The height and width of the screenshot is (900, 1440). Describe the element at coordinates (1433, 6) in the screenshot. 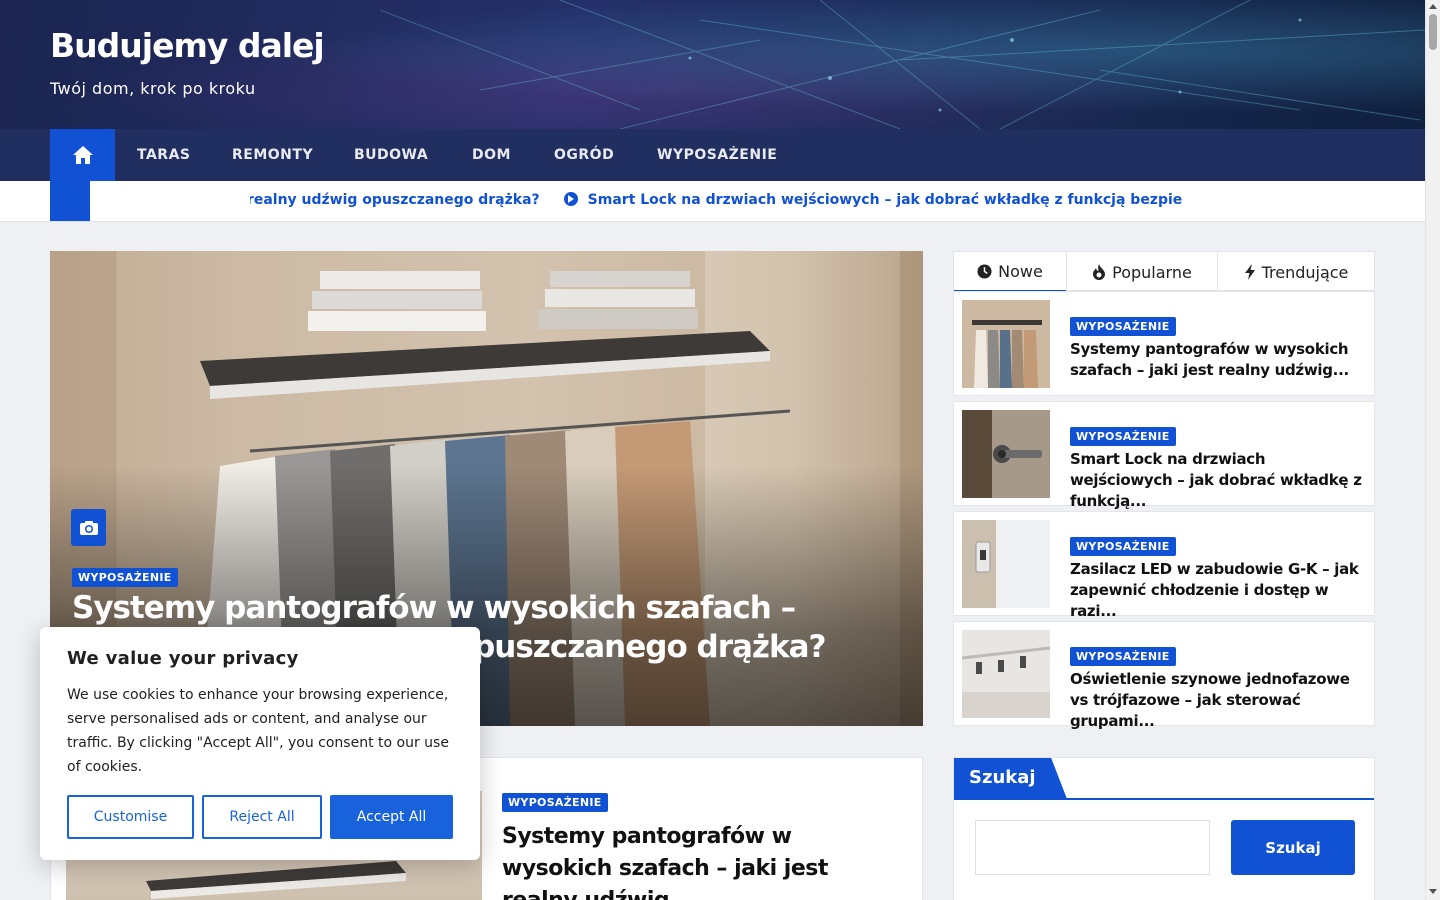

I see `scroll-up-arrow-icon` at that location.